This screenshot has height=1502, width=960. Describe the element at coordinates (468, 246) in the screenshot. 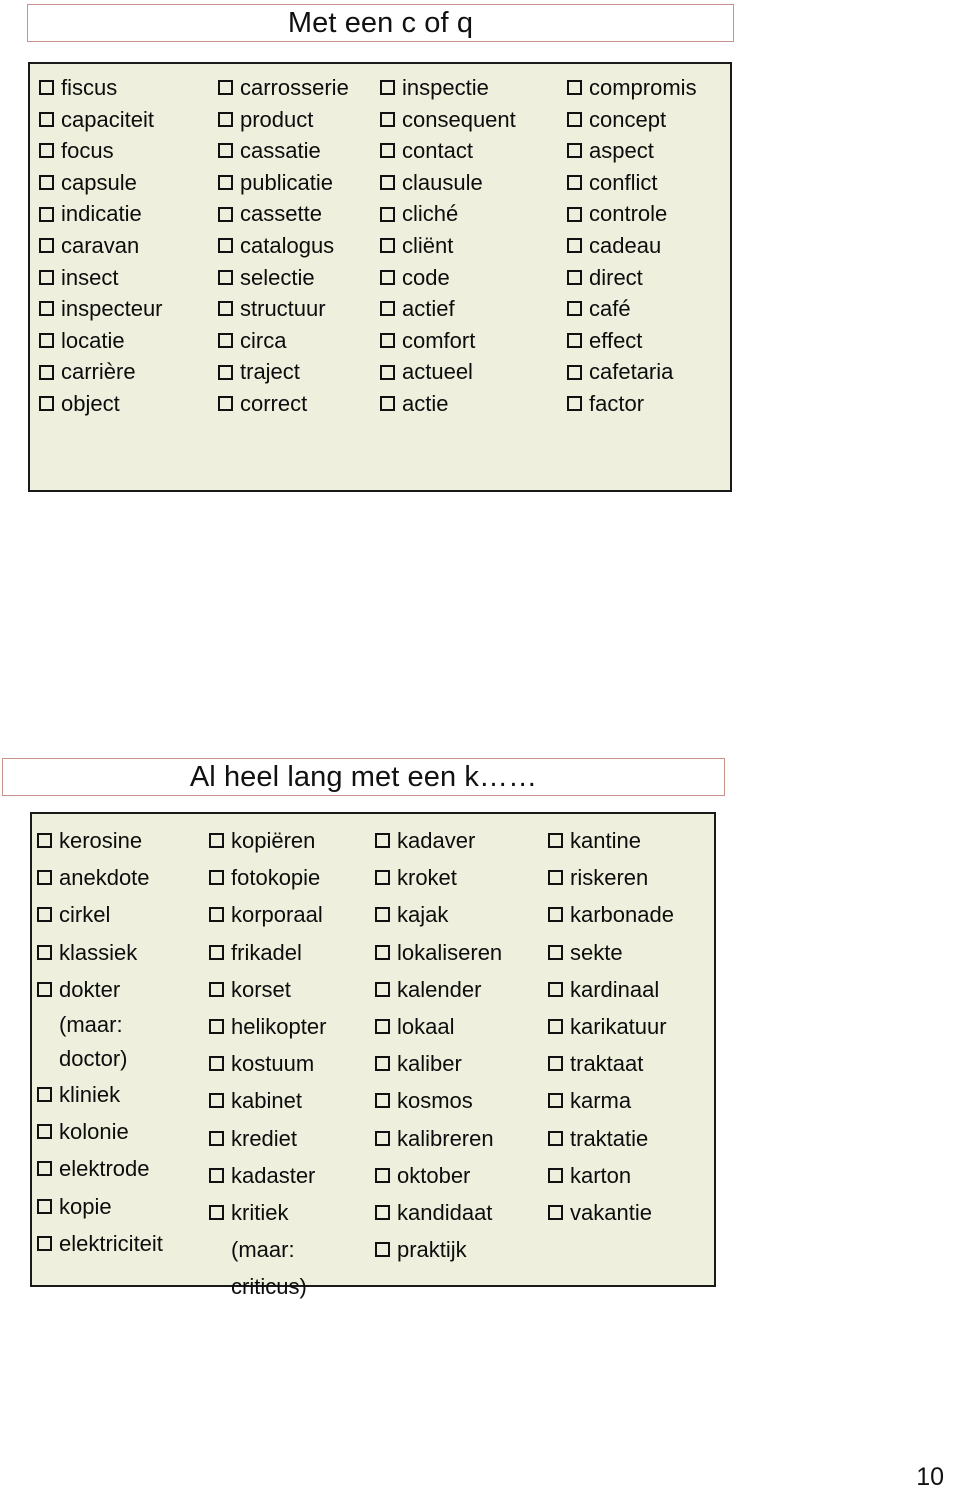

I see `word-checkbox-item: cliënt` at that location.